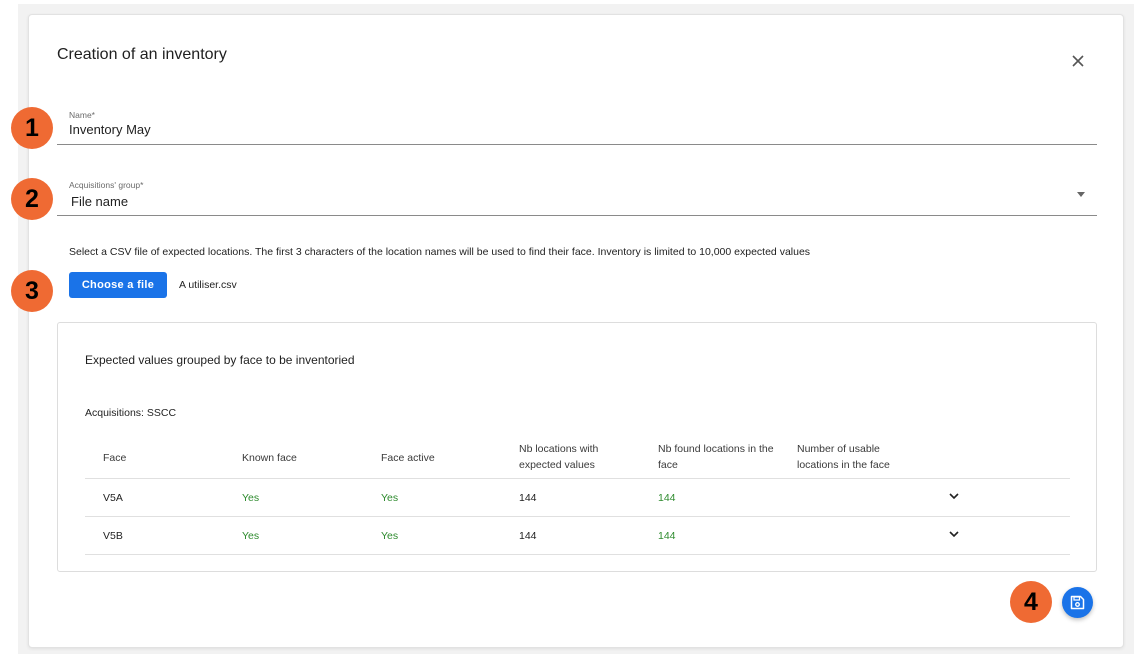 The width and height of the screenshot is (1143, 660). I want to click on floppy-disk-icon, so click(1077, 602).